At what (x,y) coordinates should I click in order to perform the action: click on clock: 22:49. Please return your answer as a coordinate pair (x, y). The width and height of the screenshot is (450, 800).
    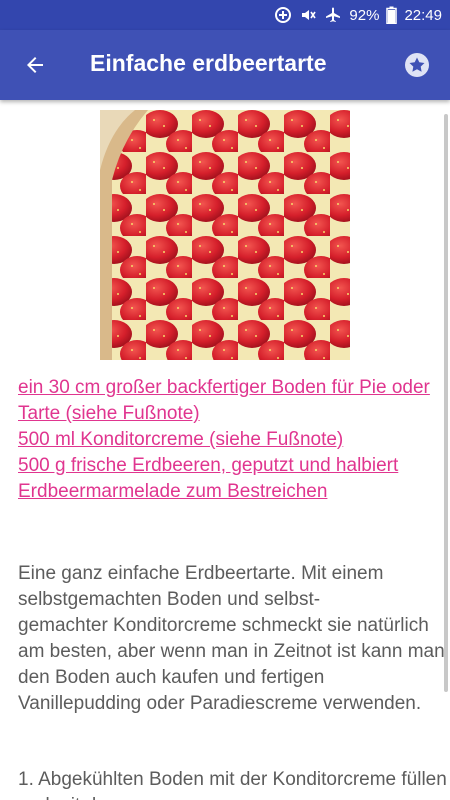
    Looking at the image, I should click on (423, 15).